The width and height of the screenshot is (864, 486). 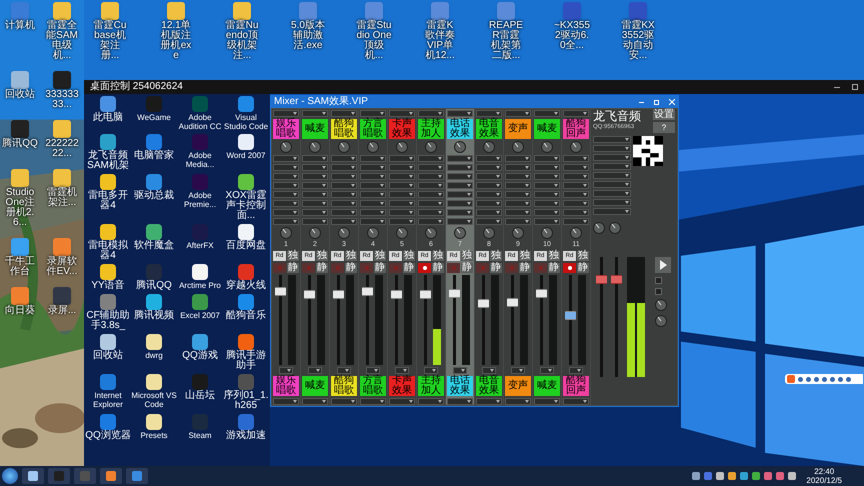 I want to click on record-button, so click(x=424, y=268).